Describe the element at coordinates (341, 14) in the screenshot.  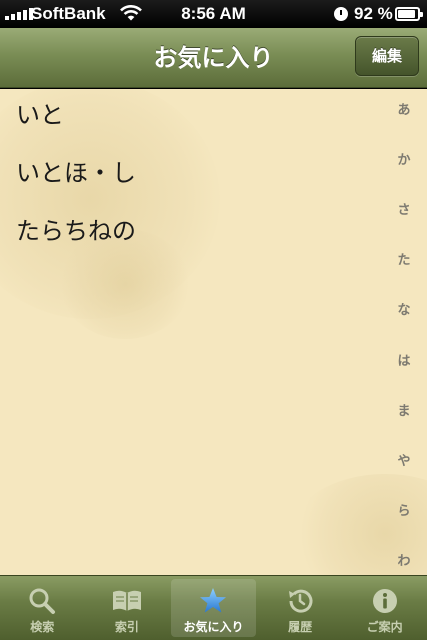
I see `alarm-icon` at that location.